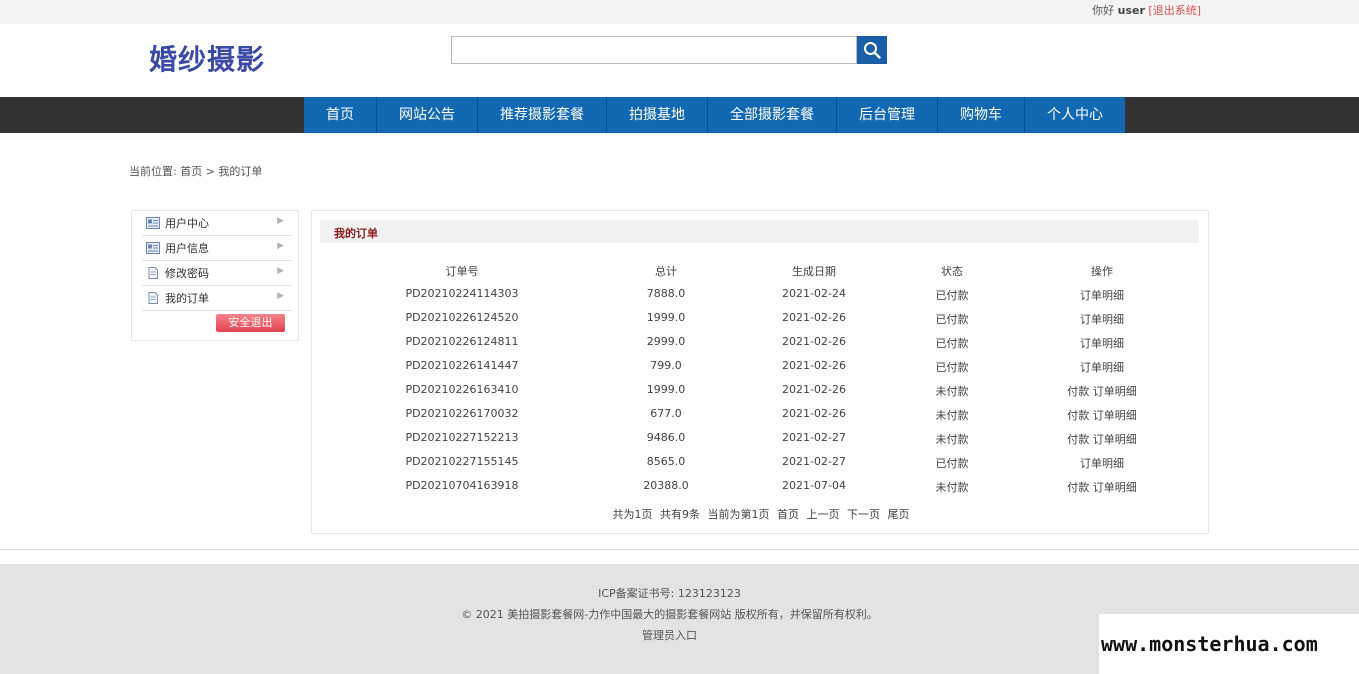 The height and width of the screenshot is (674, 1359). Describe the element at coordinates (666, 461) in the screenshot. I see `order-total: 8565.0` at that location.